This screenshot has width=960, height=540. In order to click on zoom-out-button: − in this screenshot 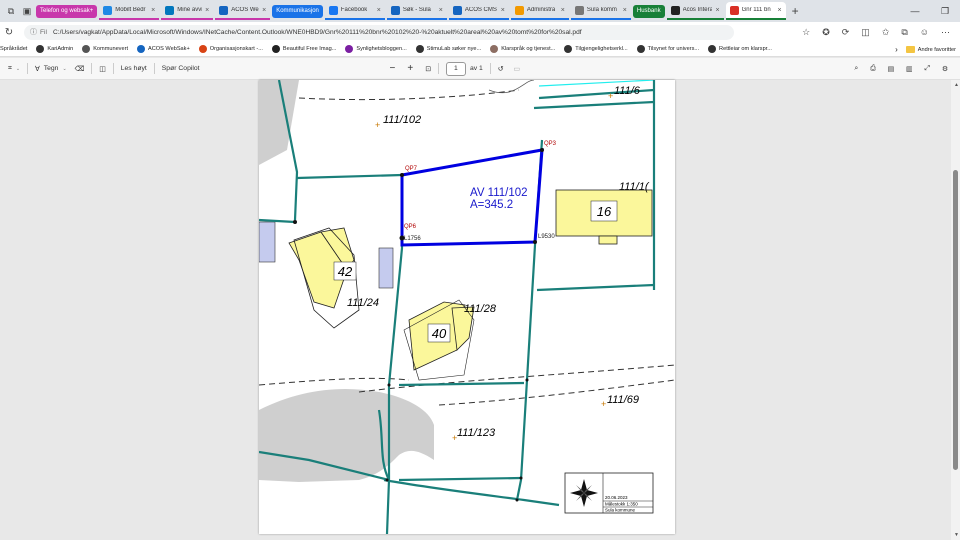, I will do `click(393, 68)`.